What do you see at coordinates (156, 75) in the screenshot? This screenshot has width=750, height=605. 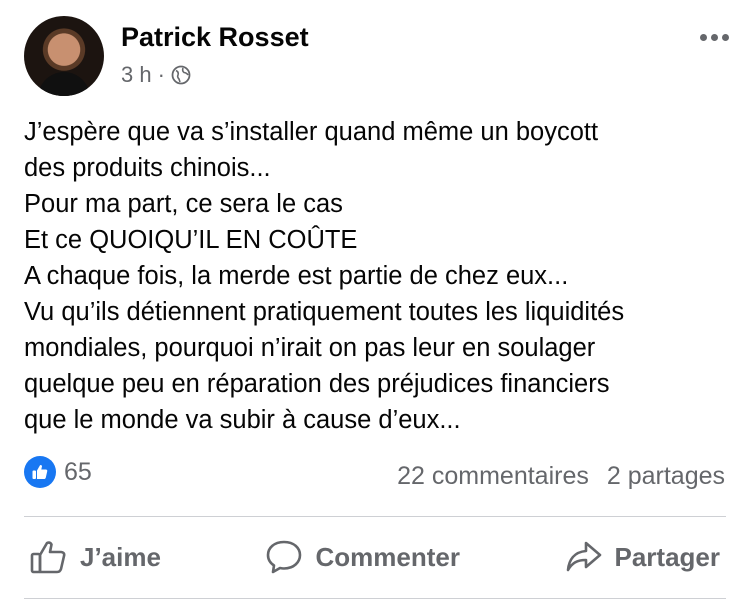 I see `post-meta: 3 h ·` at bounding box center [156, 75].